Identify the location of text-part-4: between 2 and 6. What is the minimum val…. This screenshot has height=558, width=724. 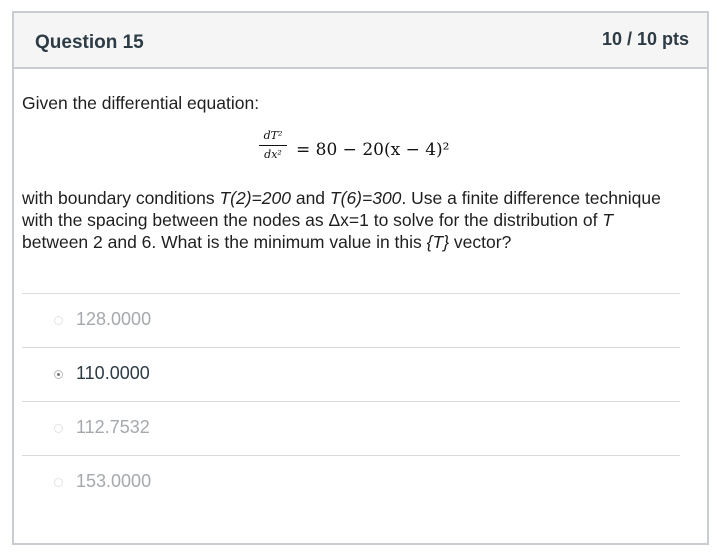
(224, 242).